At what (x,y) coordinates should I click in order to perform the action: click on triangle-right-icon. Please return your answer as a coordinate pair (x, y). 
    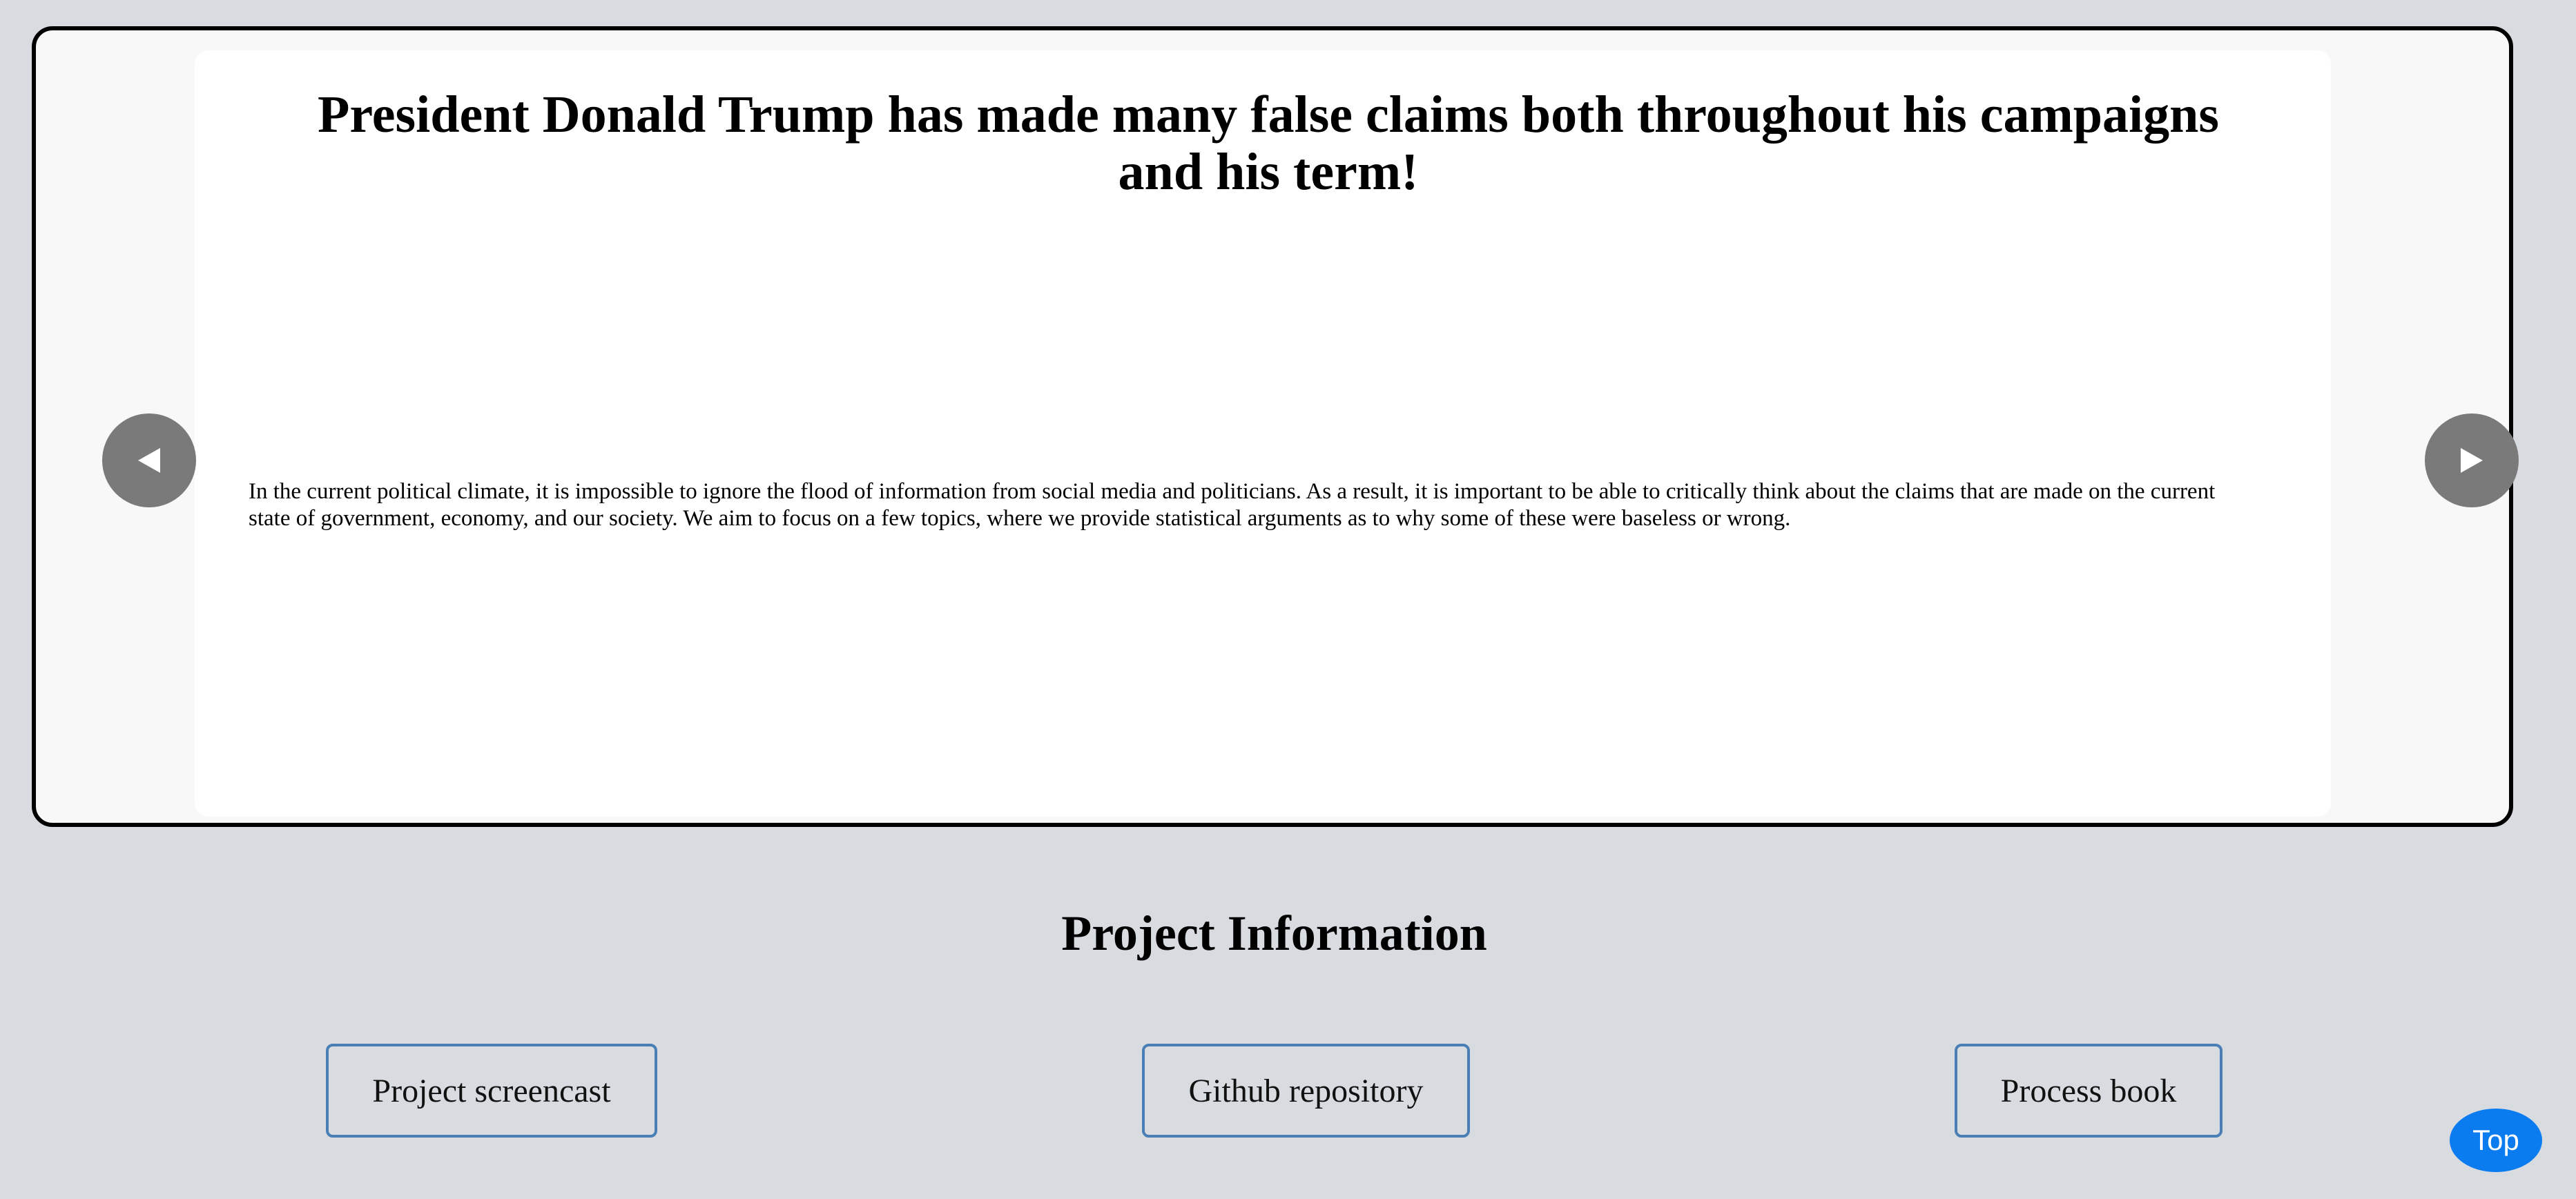
    Looking at the image, I should click on (2472, 460).